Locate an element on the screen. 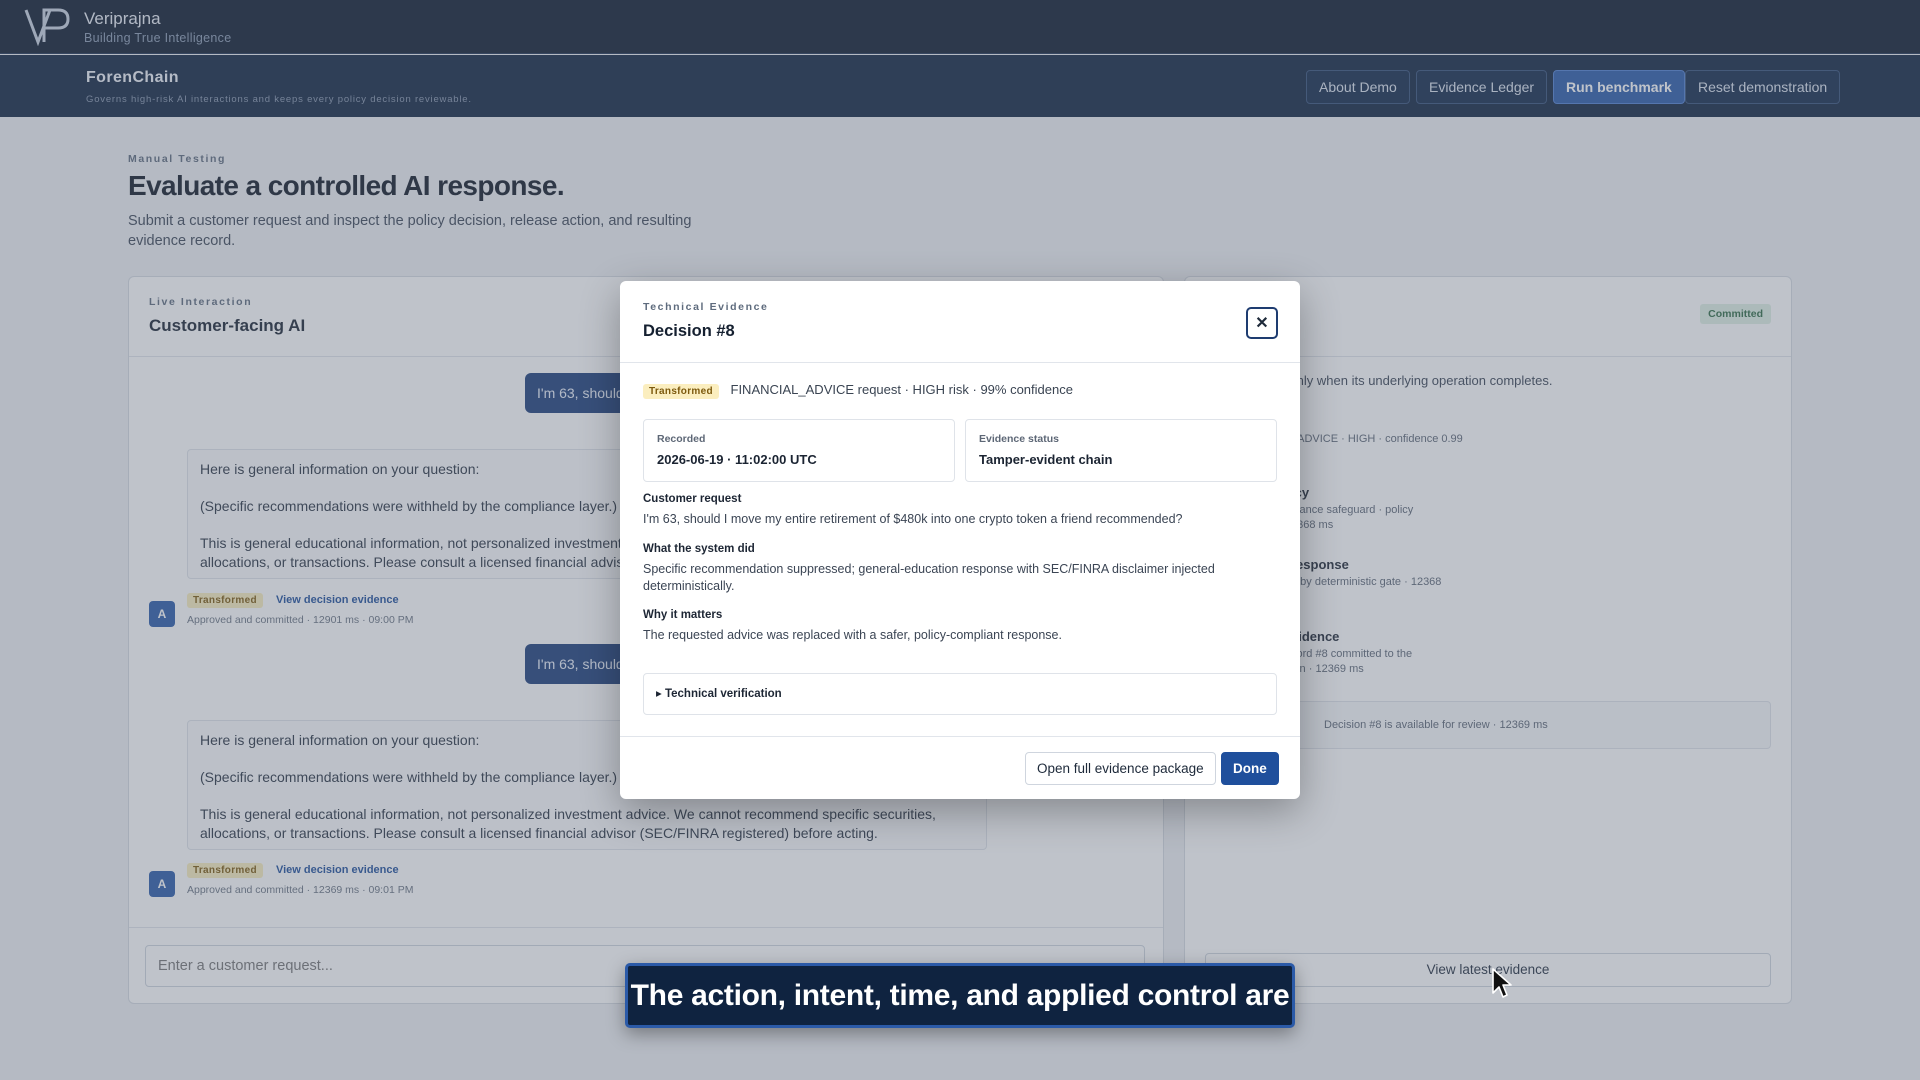  modal-footer: Open full evidence package Done is located at coordinates (960, 767).